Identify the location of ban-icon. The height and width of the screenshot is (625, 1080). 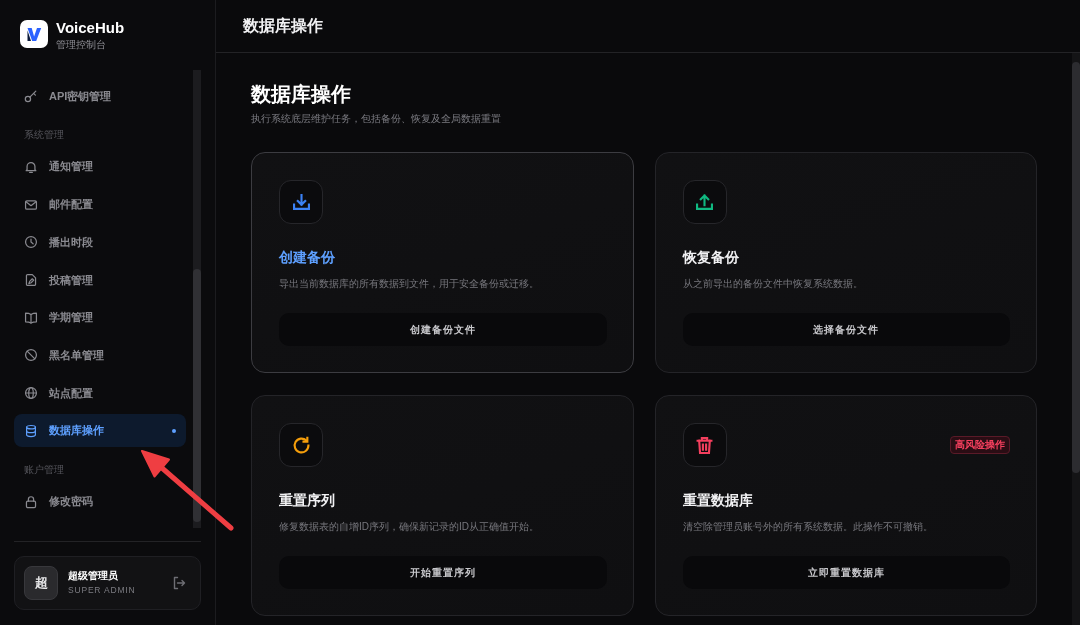
(31, 355).